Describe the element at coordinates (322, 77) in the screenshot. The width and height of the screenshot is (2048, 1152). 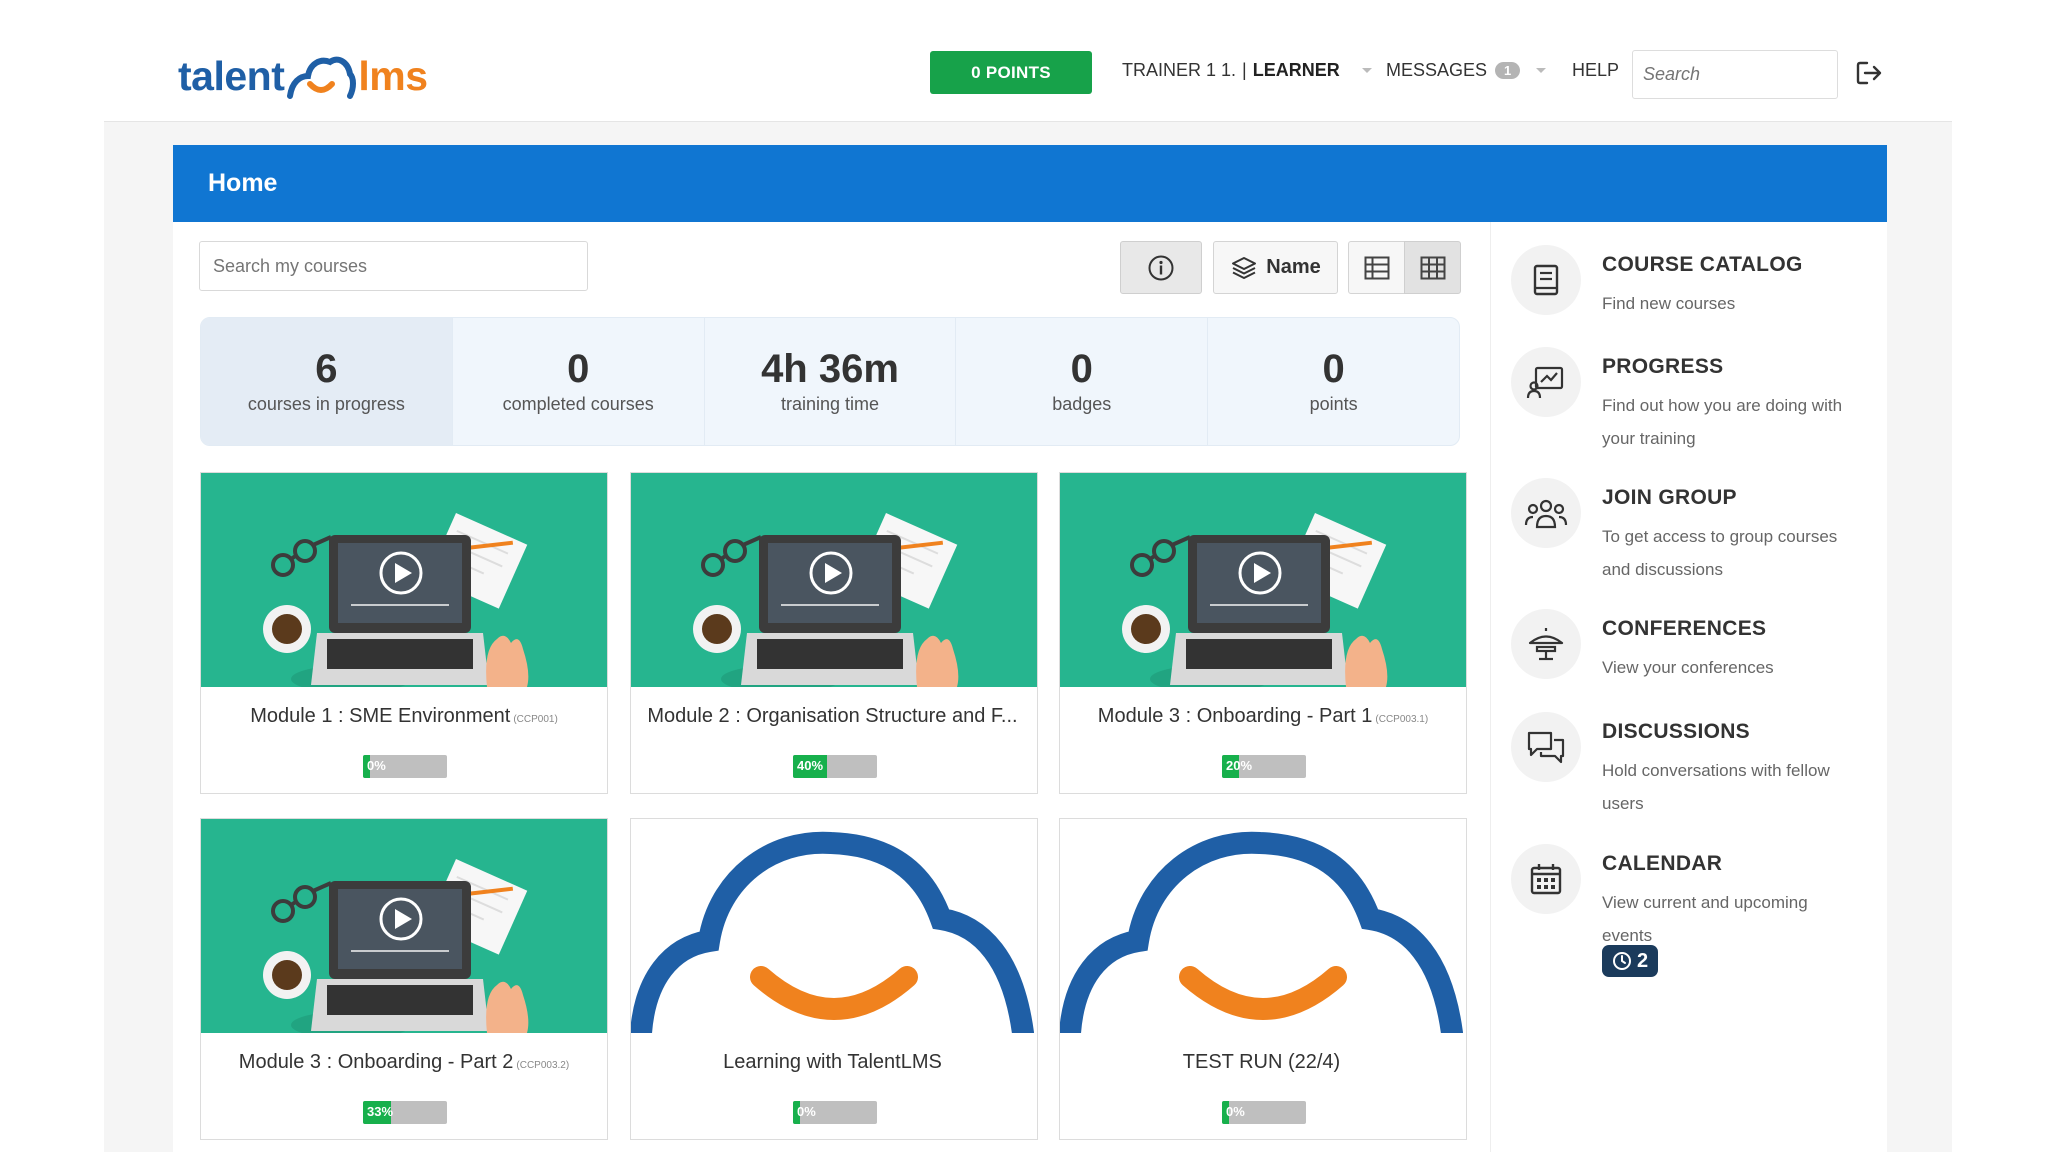
I see `logo-cloud-icon` at that location.